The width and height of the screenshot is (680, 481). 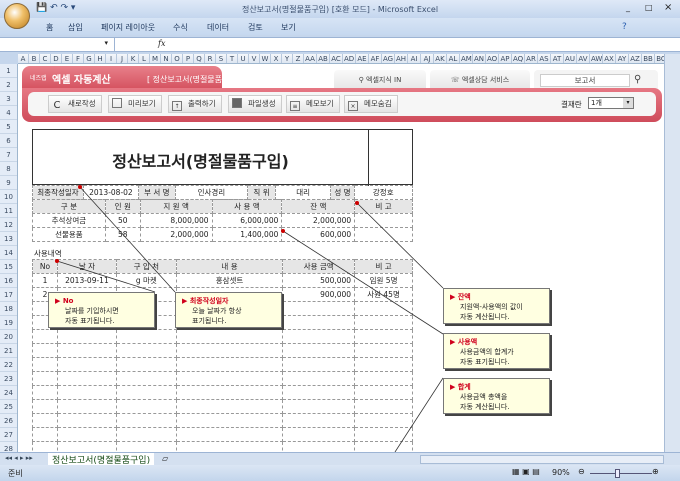 What do you see at coordinates (57, 44) in the screenshot?
I see `name-box: ▾` at bounding box center [57, 44].